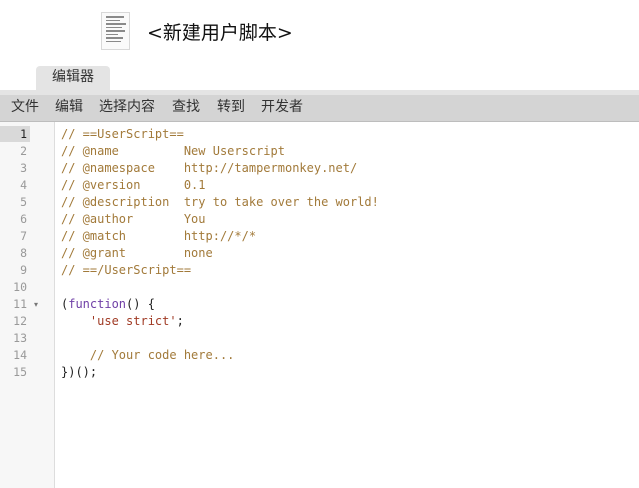 The width and height of the screenshot is (639, 488). What do you see at coordinates (20, 304) in the screenshot?
I see `line-number: 11` at bounding box center [20, 304].